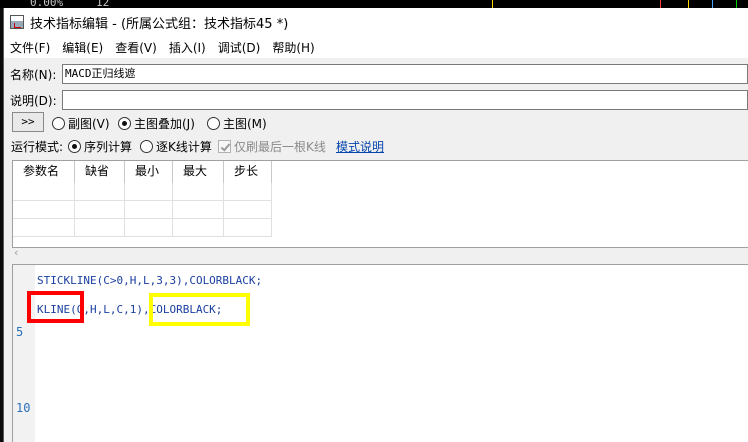 This screenshot has width=748, height=442. I want to click on header-step: 步长, so click(248, 172).